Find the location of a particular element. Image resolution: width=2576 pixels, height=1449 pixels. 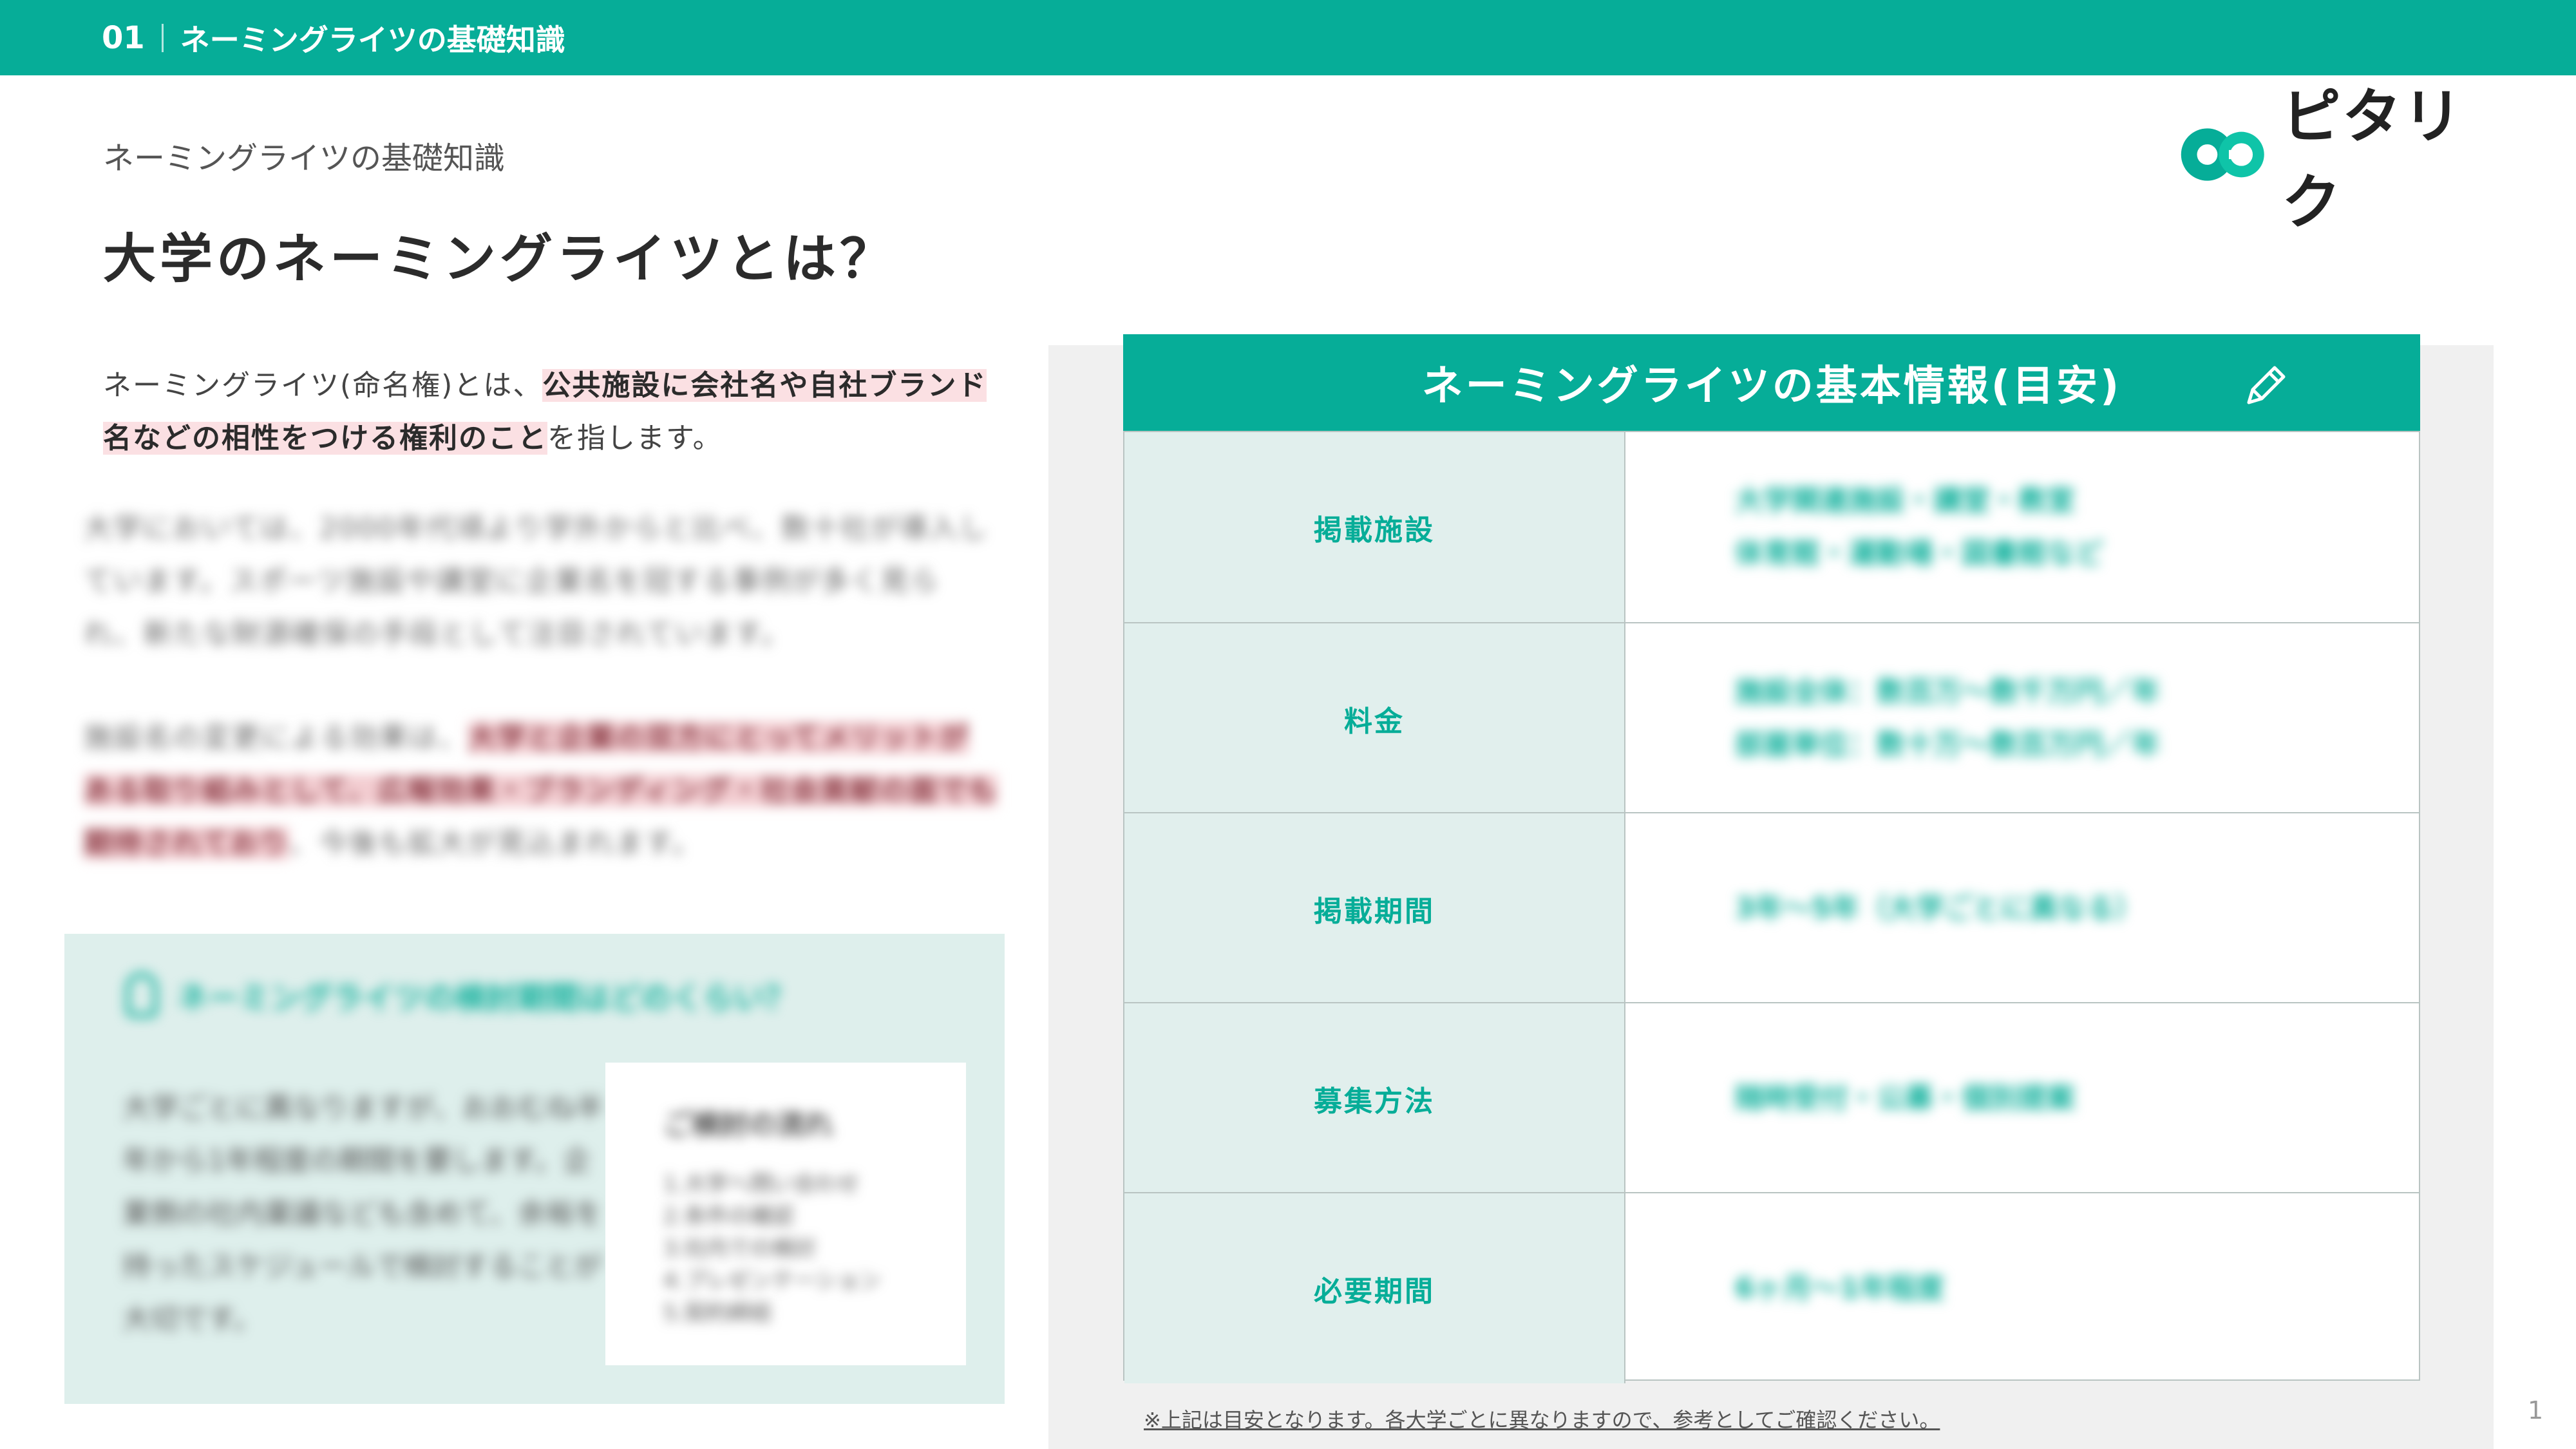

section-number: 01 is located at coordinates (124, 38).